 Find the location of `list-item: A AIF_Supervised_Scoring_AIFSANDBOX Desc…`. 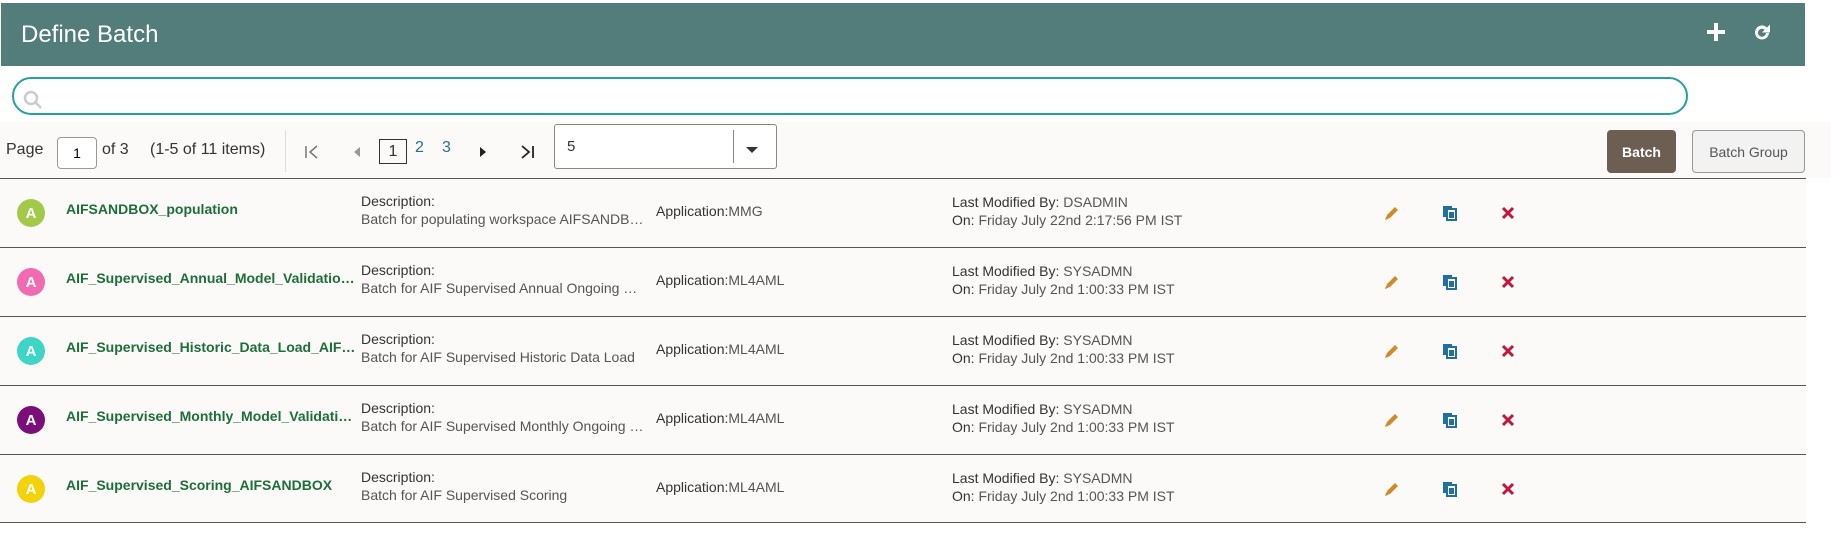

list-item: A AIF_Supervised_Scoring_AIFSANDBOX Desc… is located at coordinates (903, 488).